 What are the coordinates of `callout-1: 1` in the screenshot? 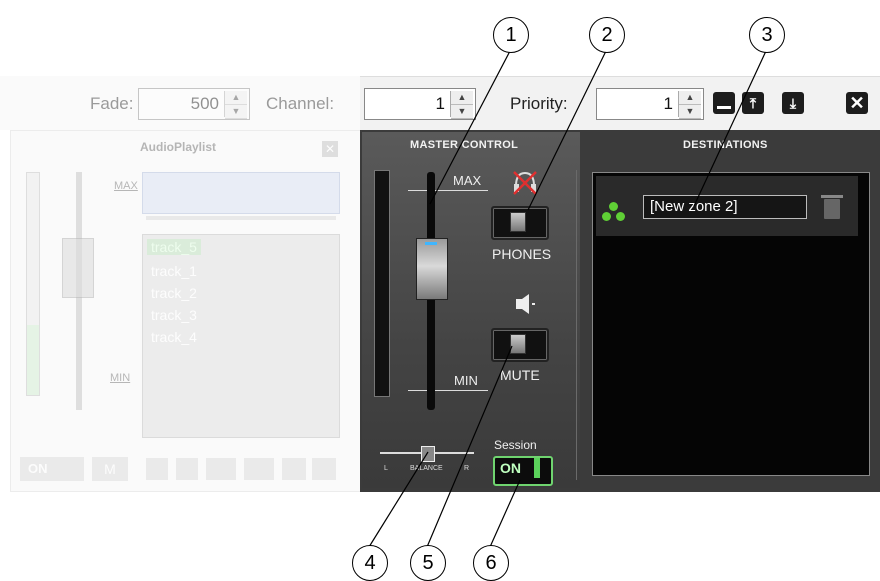 It's located at (511, 35).